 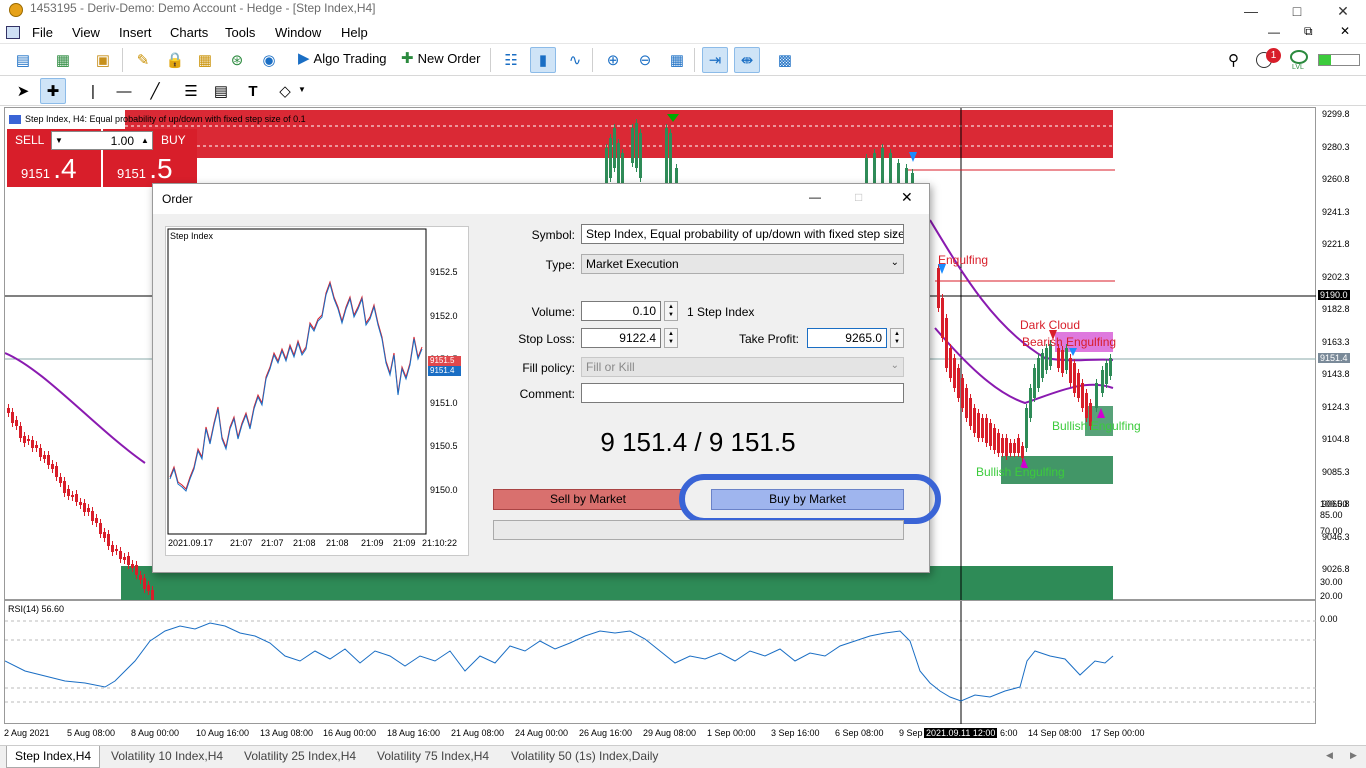 I want to click on text-icon: T, so click(x=253, y=91).